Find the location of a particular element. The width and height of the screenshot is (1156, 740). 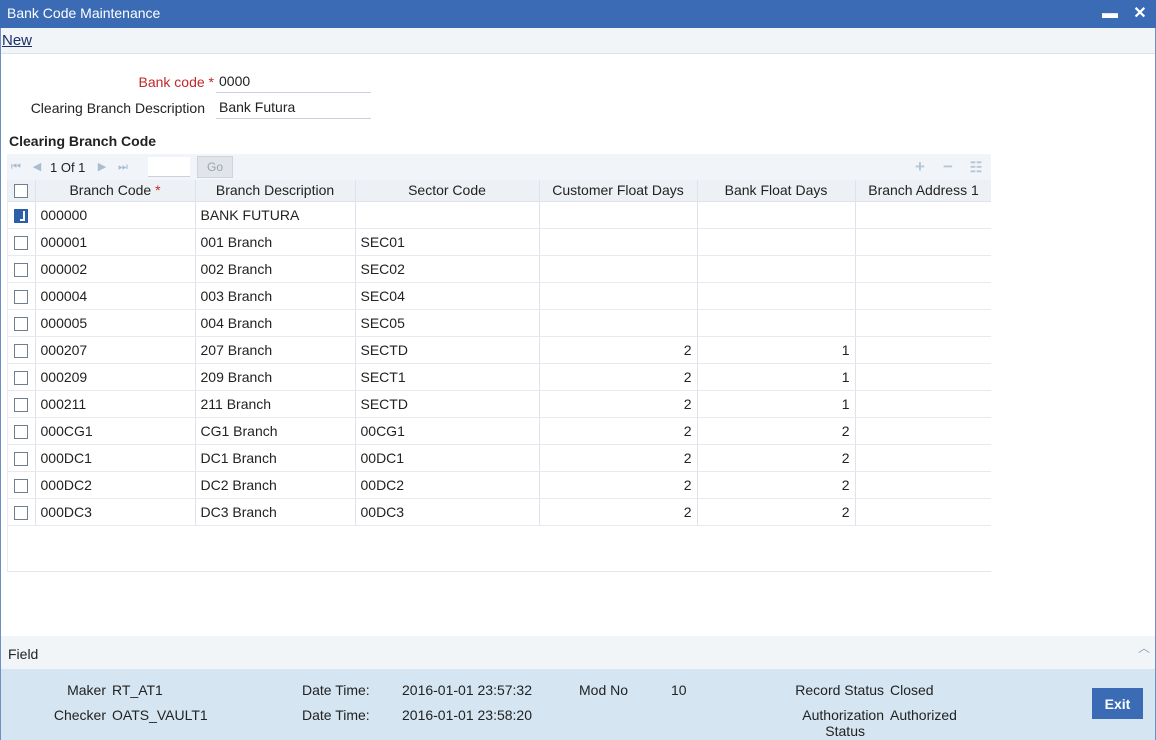

cell-sector-code is located at coordinates (447, 215).